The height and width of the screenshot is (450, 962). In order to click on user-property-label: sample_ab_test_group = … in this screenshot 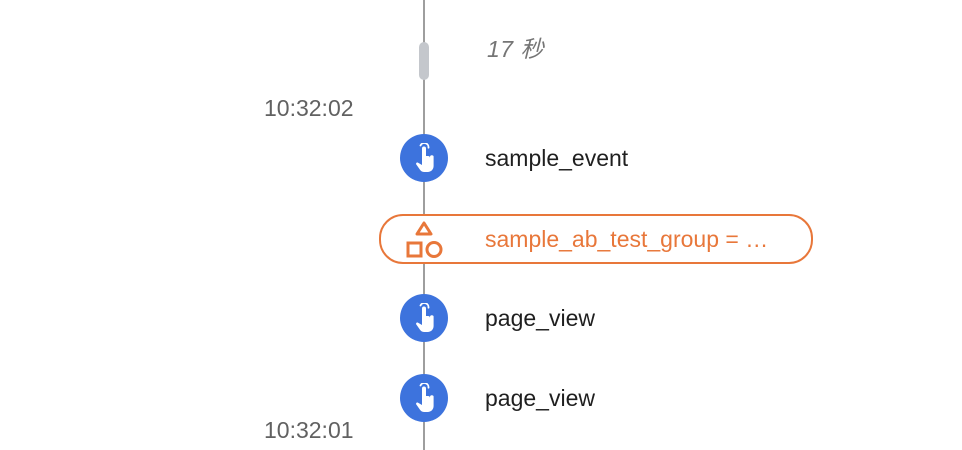, I will do `click(627, 239)`.